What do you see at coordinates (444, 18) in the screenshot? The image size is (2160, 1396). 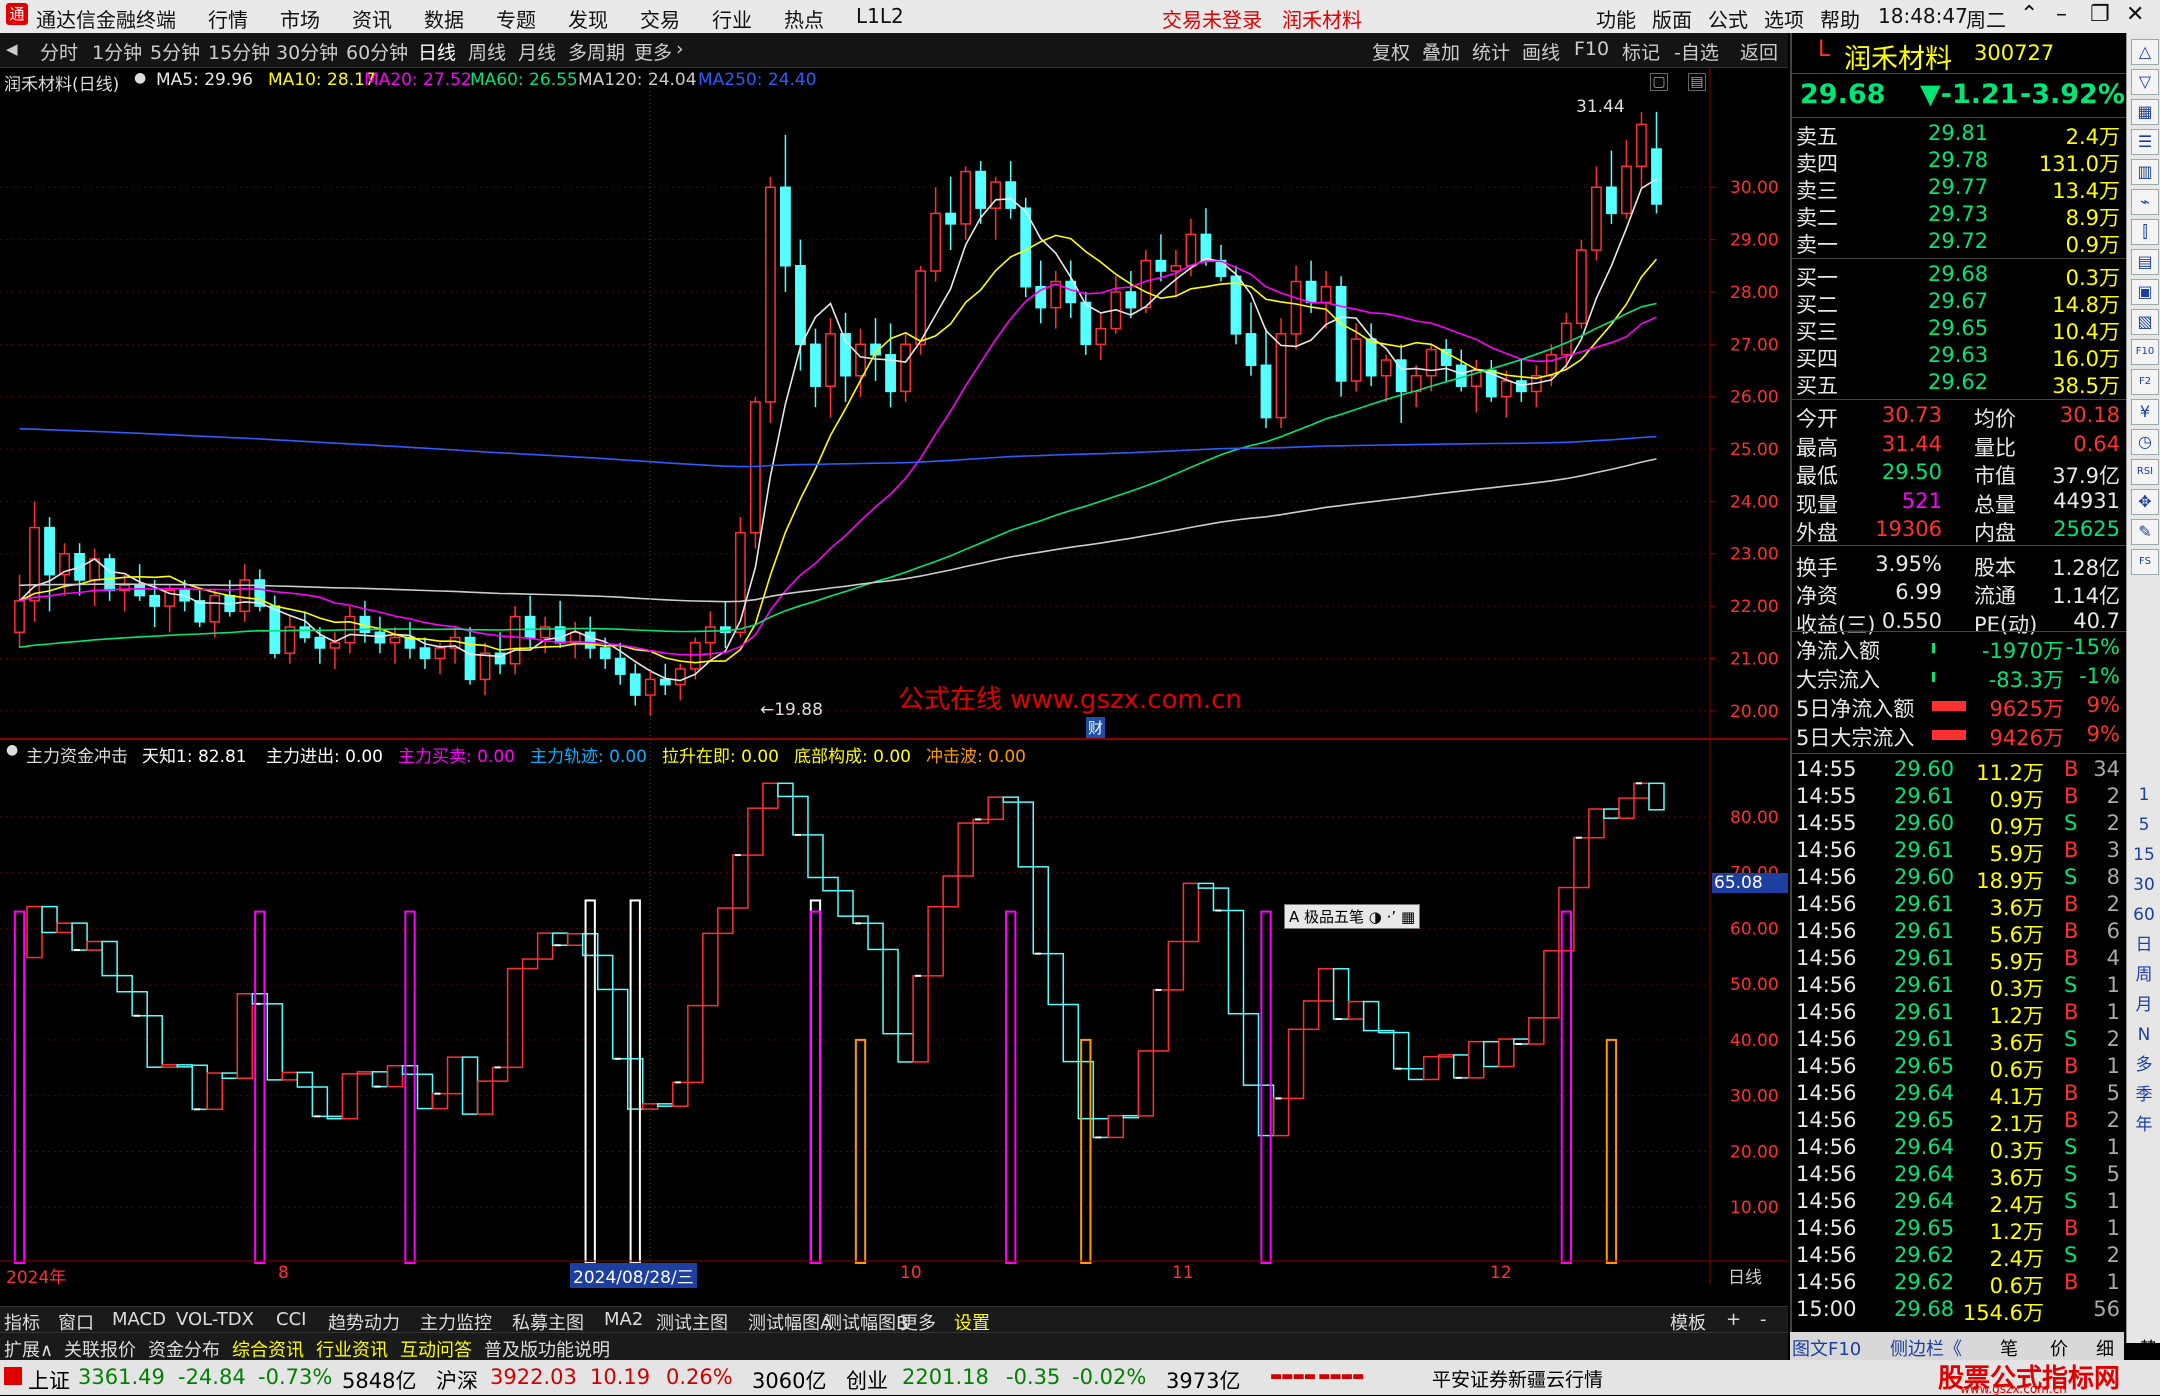 I see `menu-shuju: 数据` at bounding box center [444, 18].